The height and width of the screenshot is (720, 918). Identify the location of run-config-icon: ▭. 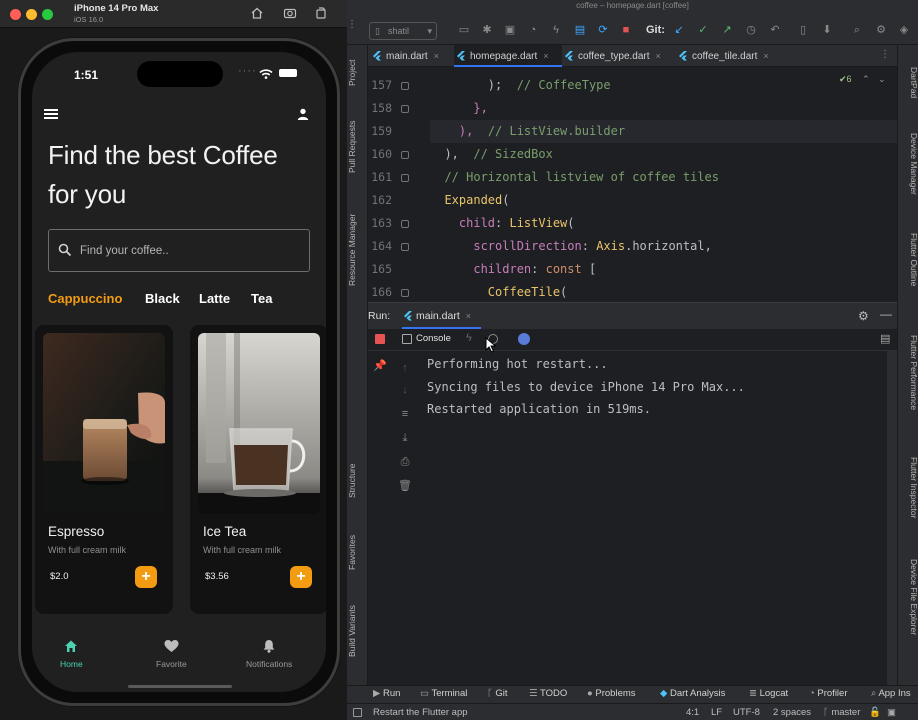
(464, 30).